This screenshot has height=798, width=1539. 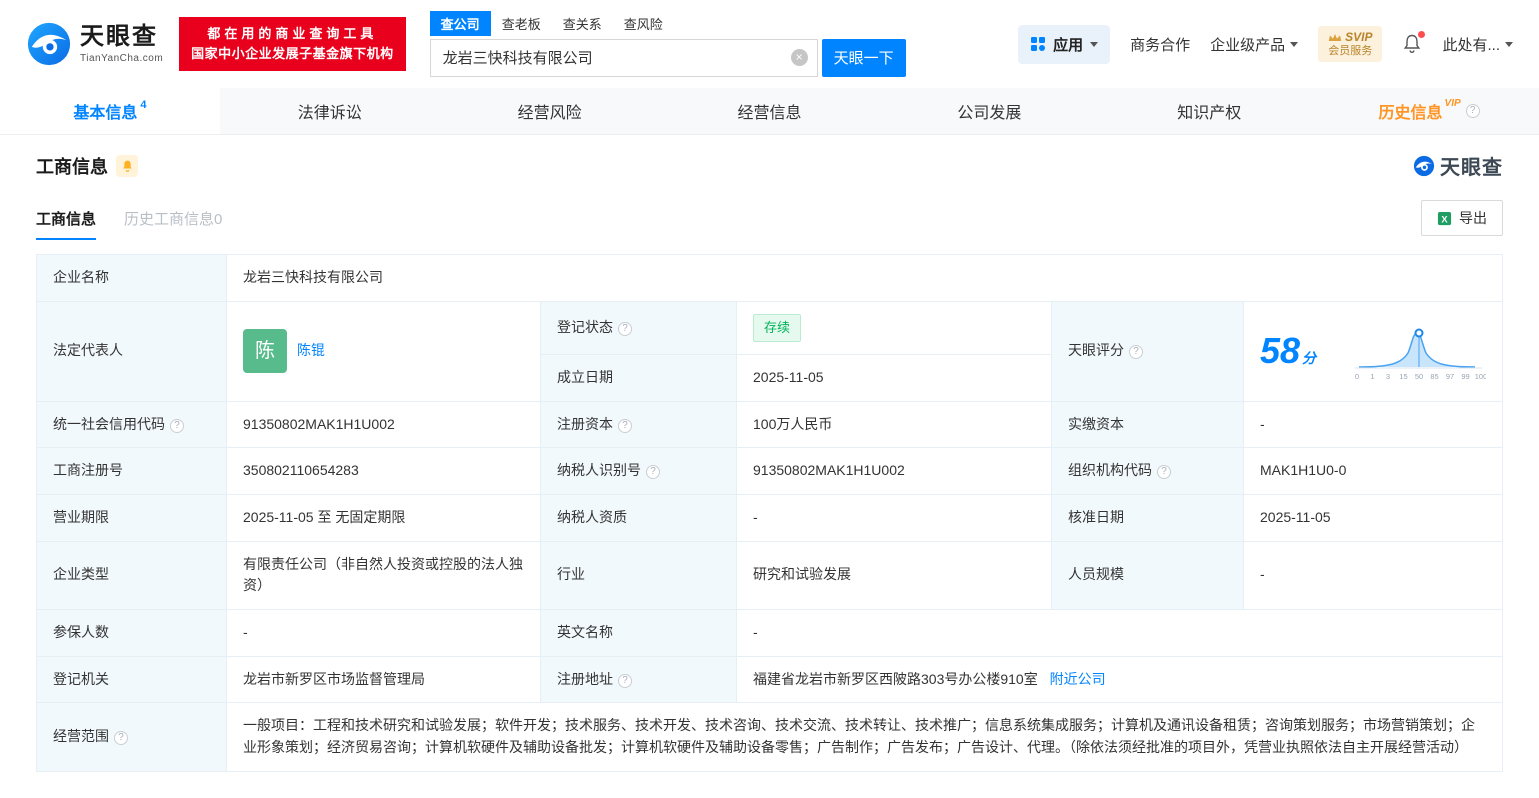 I want to click on section-title: 工商信息, so click(x=72, y=166).